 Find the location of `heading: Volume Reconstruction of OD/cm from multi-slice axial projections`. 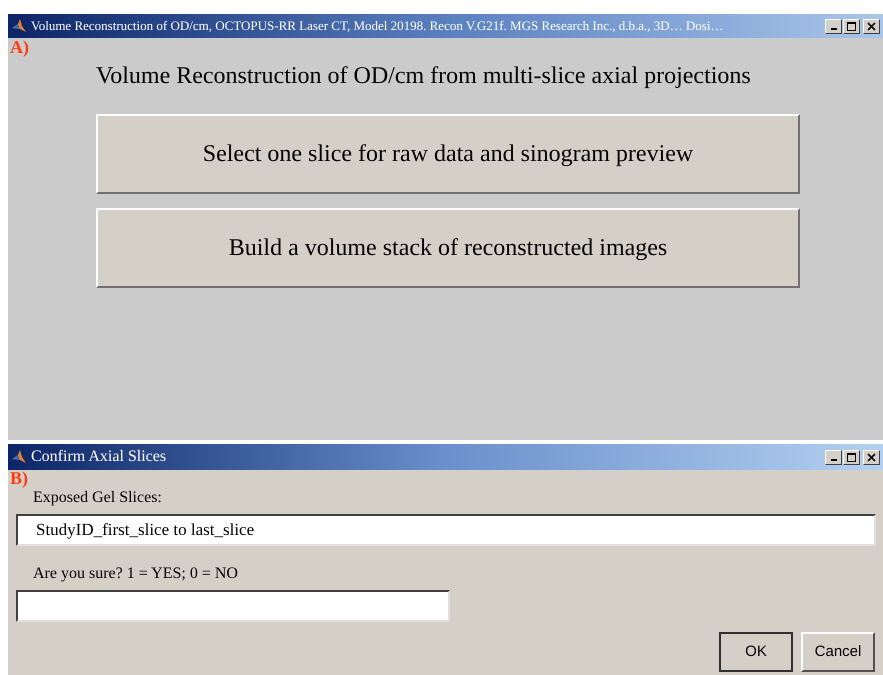

heading: Volume Reconstruction of OD/cm from multi-slice axial projections is located at coordinates (423, 76).